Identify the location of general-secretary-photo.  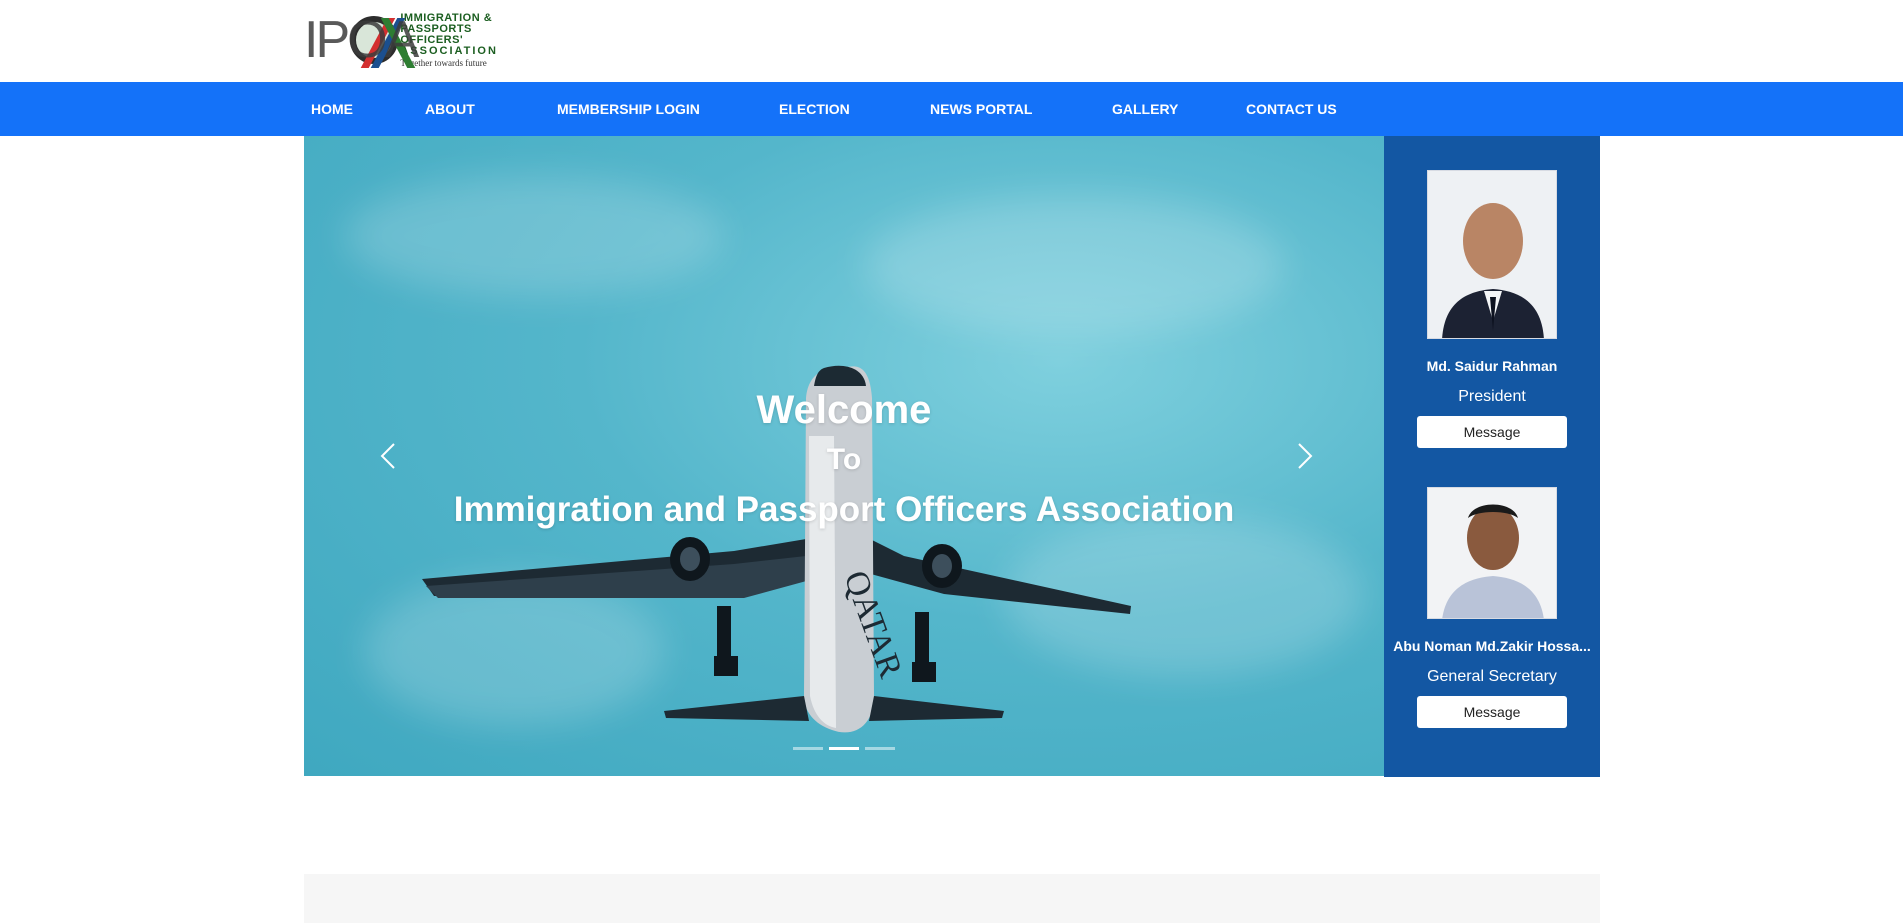
(1492, 553).